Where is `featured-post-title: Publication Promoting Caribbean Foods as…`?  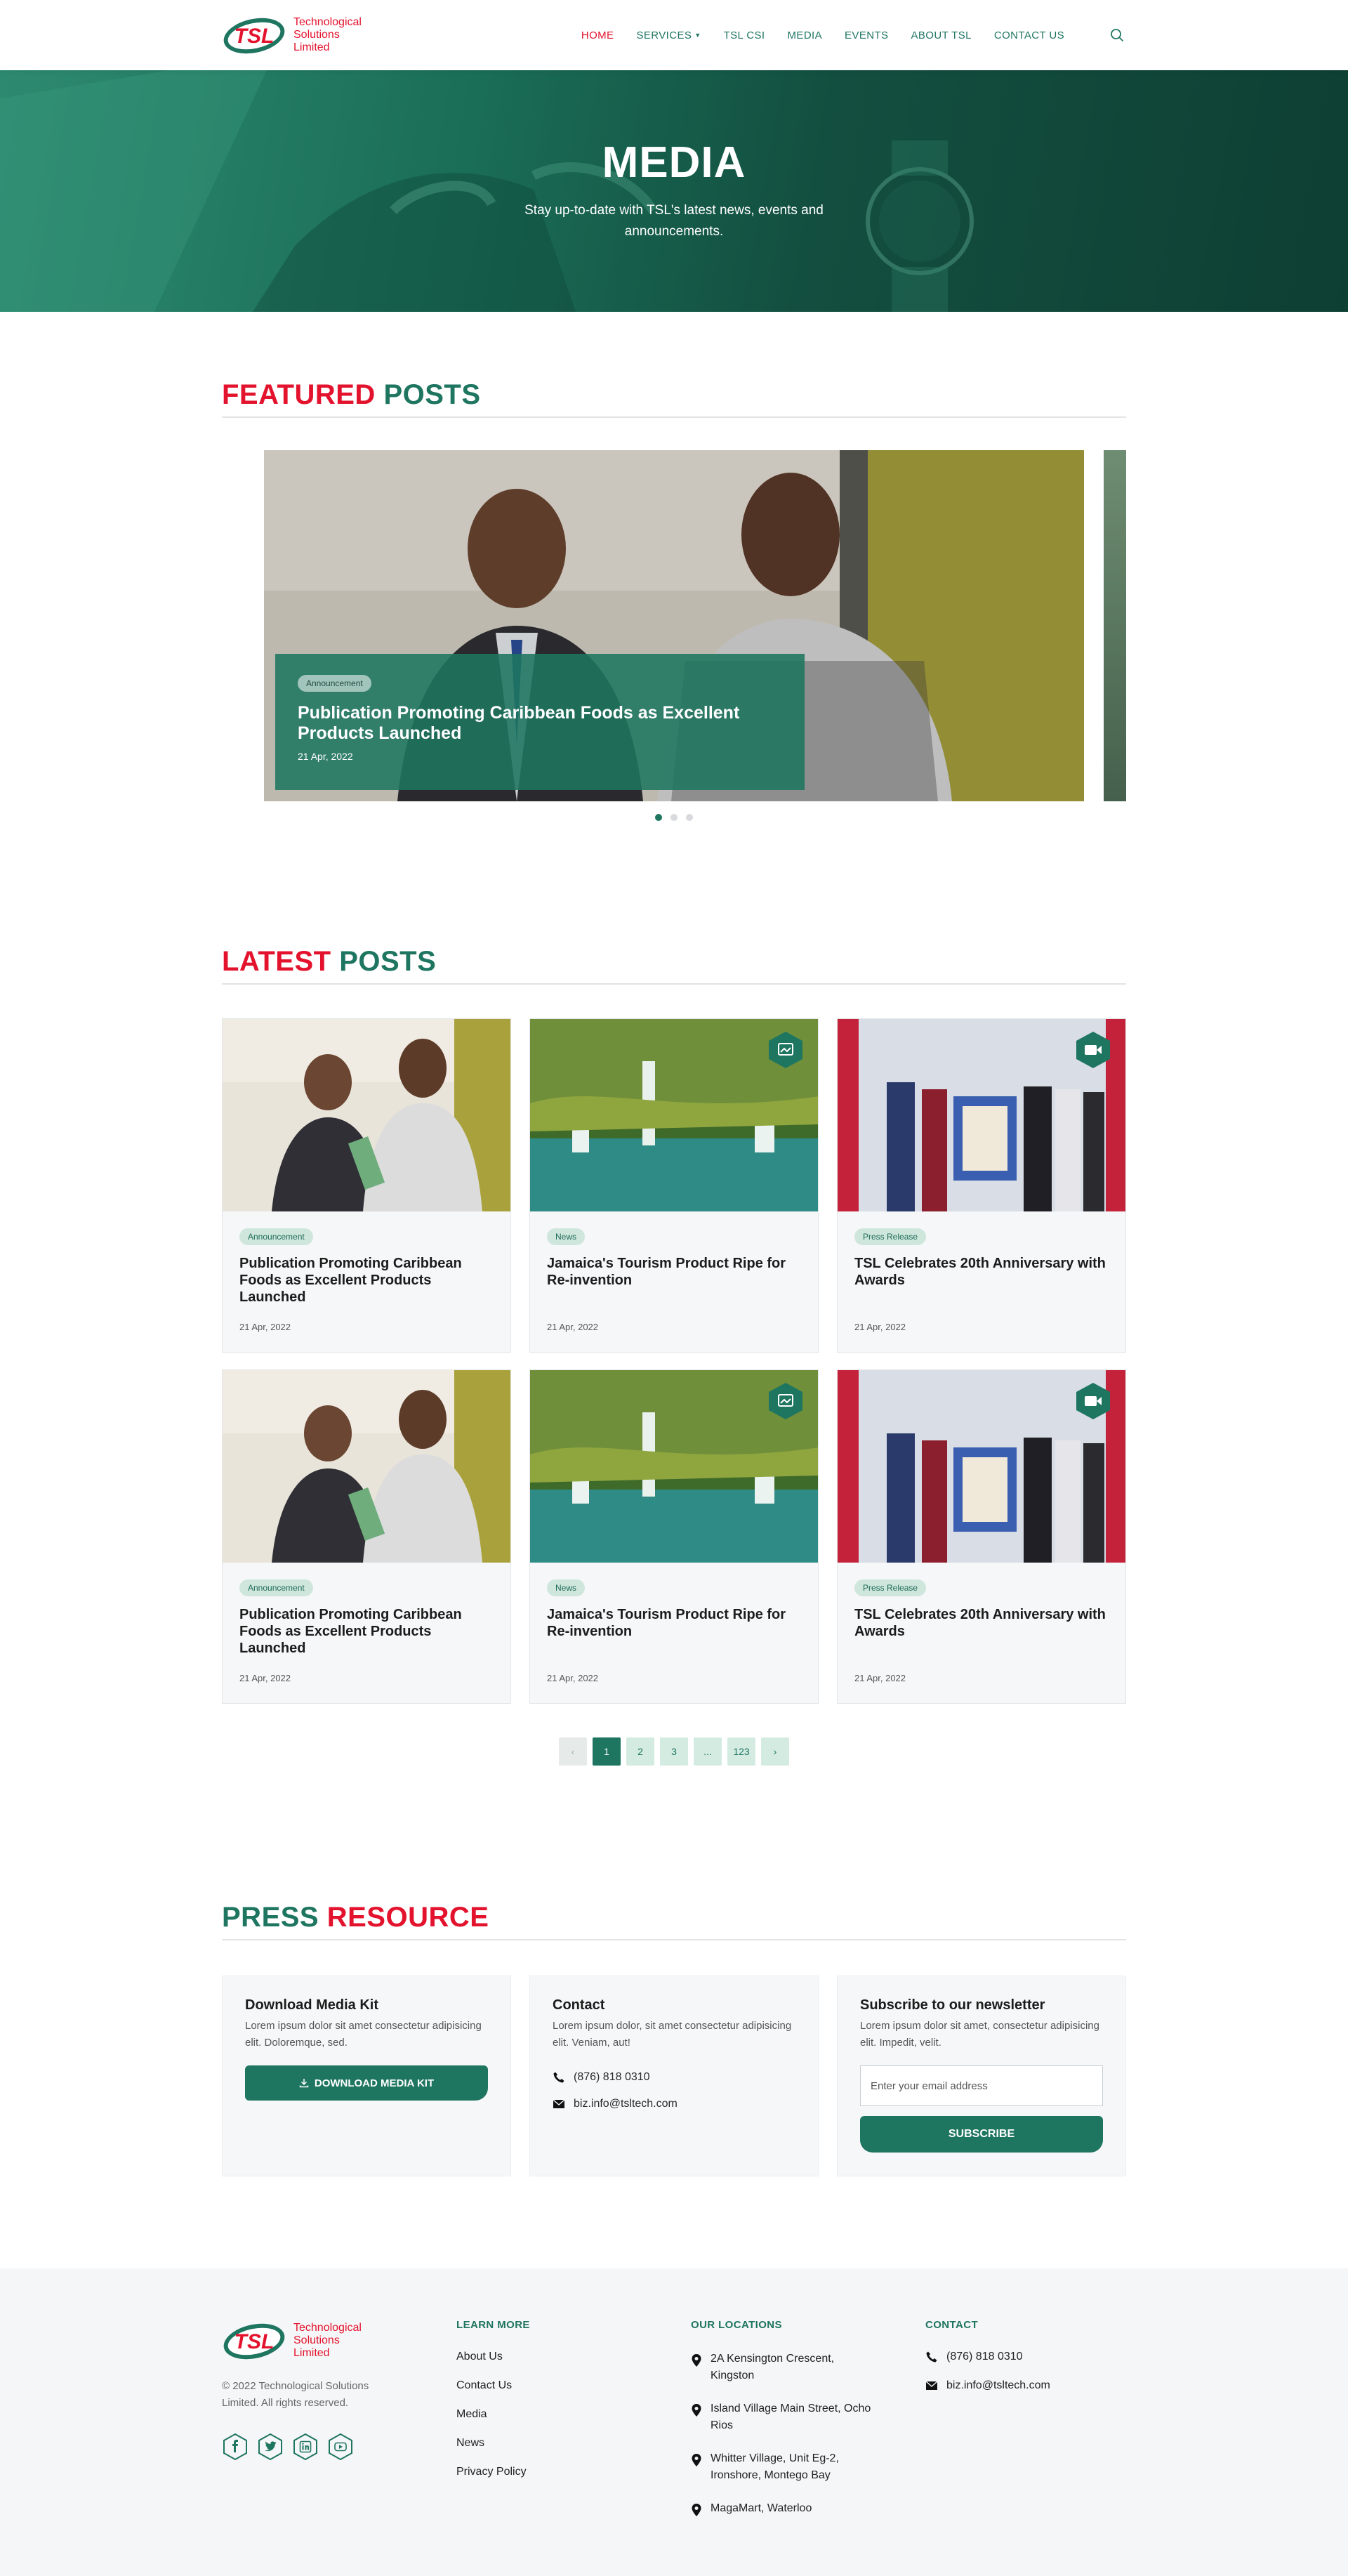
featured-post-title: Publication Promoting Caribbean Foods as… is located at coordinates (540, 723).